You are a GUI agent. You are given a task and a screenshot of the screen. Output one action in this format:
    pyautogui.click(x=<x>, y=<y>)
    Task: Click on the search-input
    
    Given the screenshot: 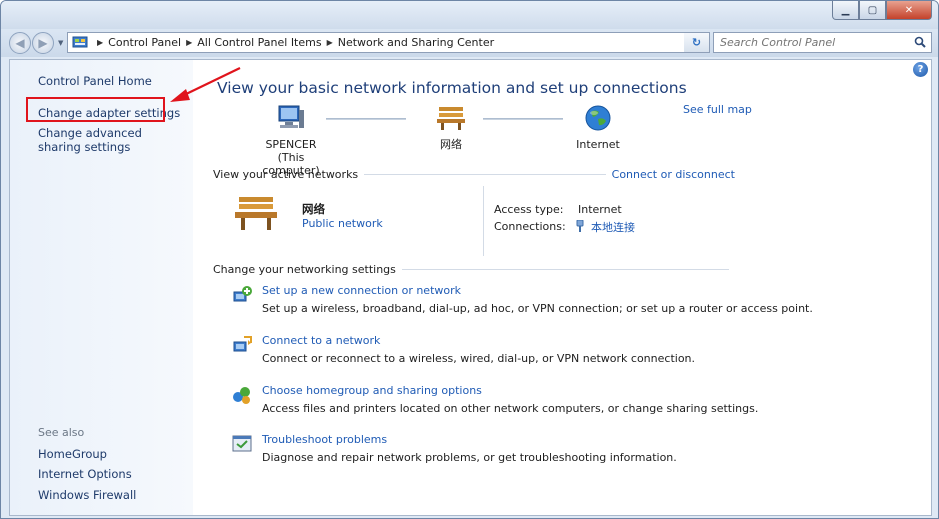 What is the action you would take?
    pyautogui.click(x=812, y=42)
    